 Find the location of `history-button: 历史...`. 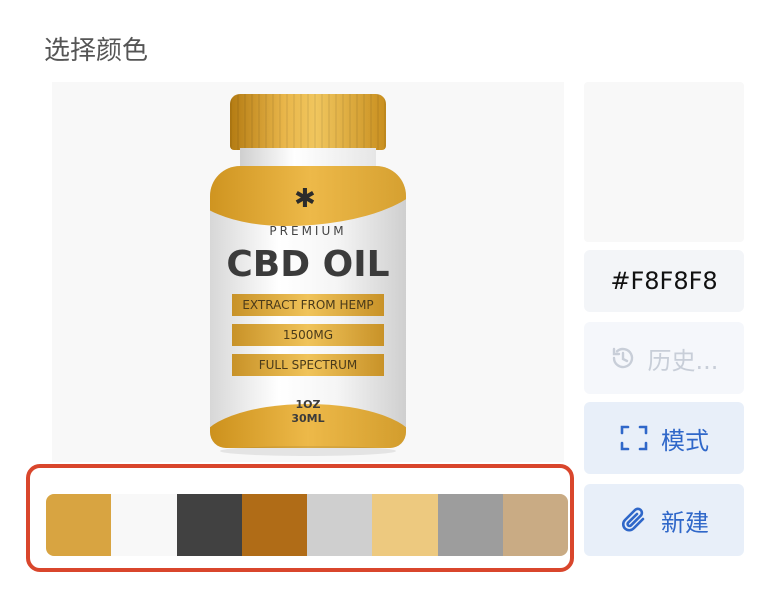

history-button: 历史... is located at coordinates (664, 358).